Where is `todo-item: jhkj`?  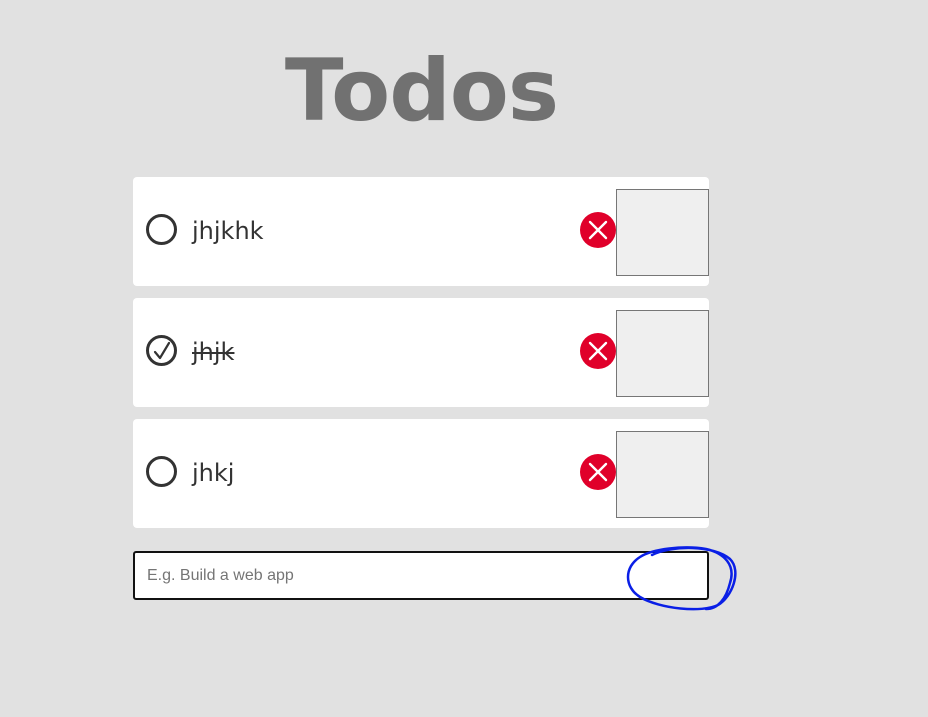
todo-item: jhkj is located at coordinates (421, 473).